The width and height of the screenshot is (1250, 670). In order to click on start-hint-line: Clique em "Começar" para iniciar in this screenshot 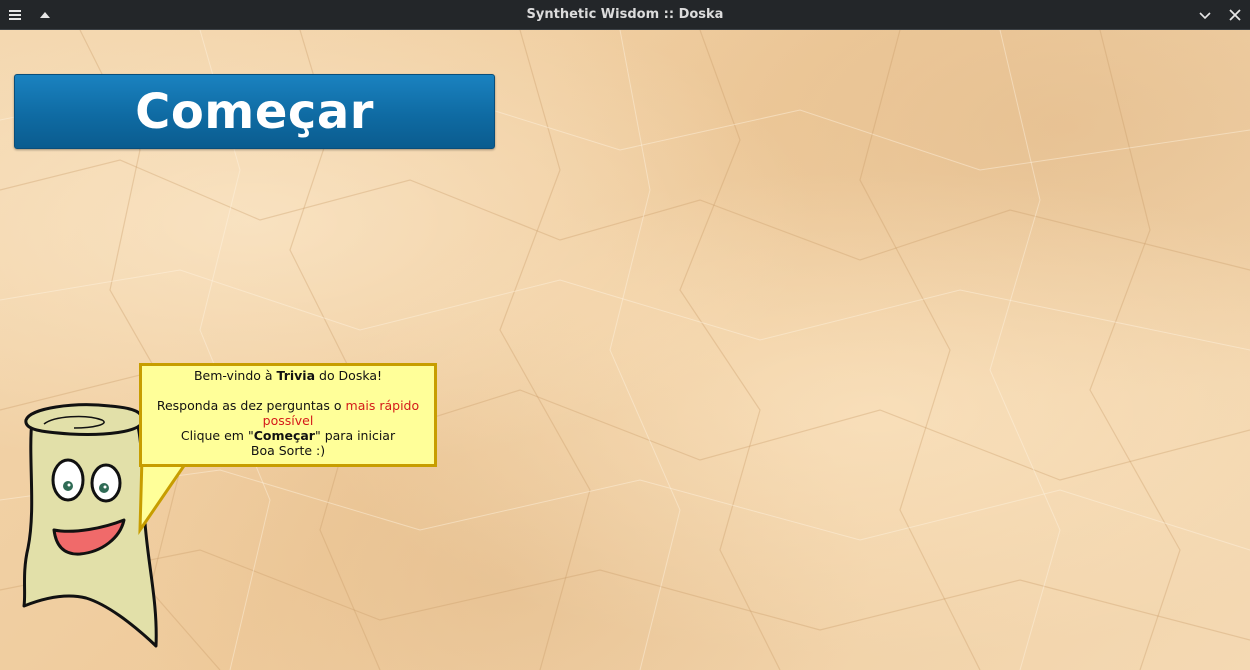, I will do `click(288, 435)`.